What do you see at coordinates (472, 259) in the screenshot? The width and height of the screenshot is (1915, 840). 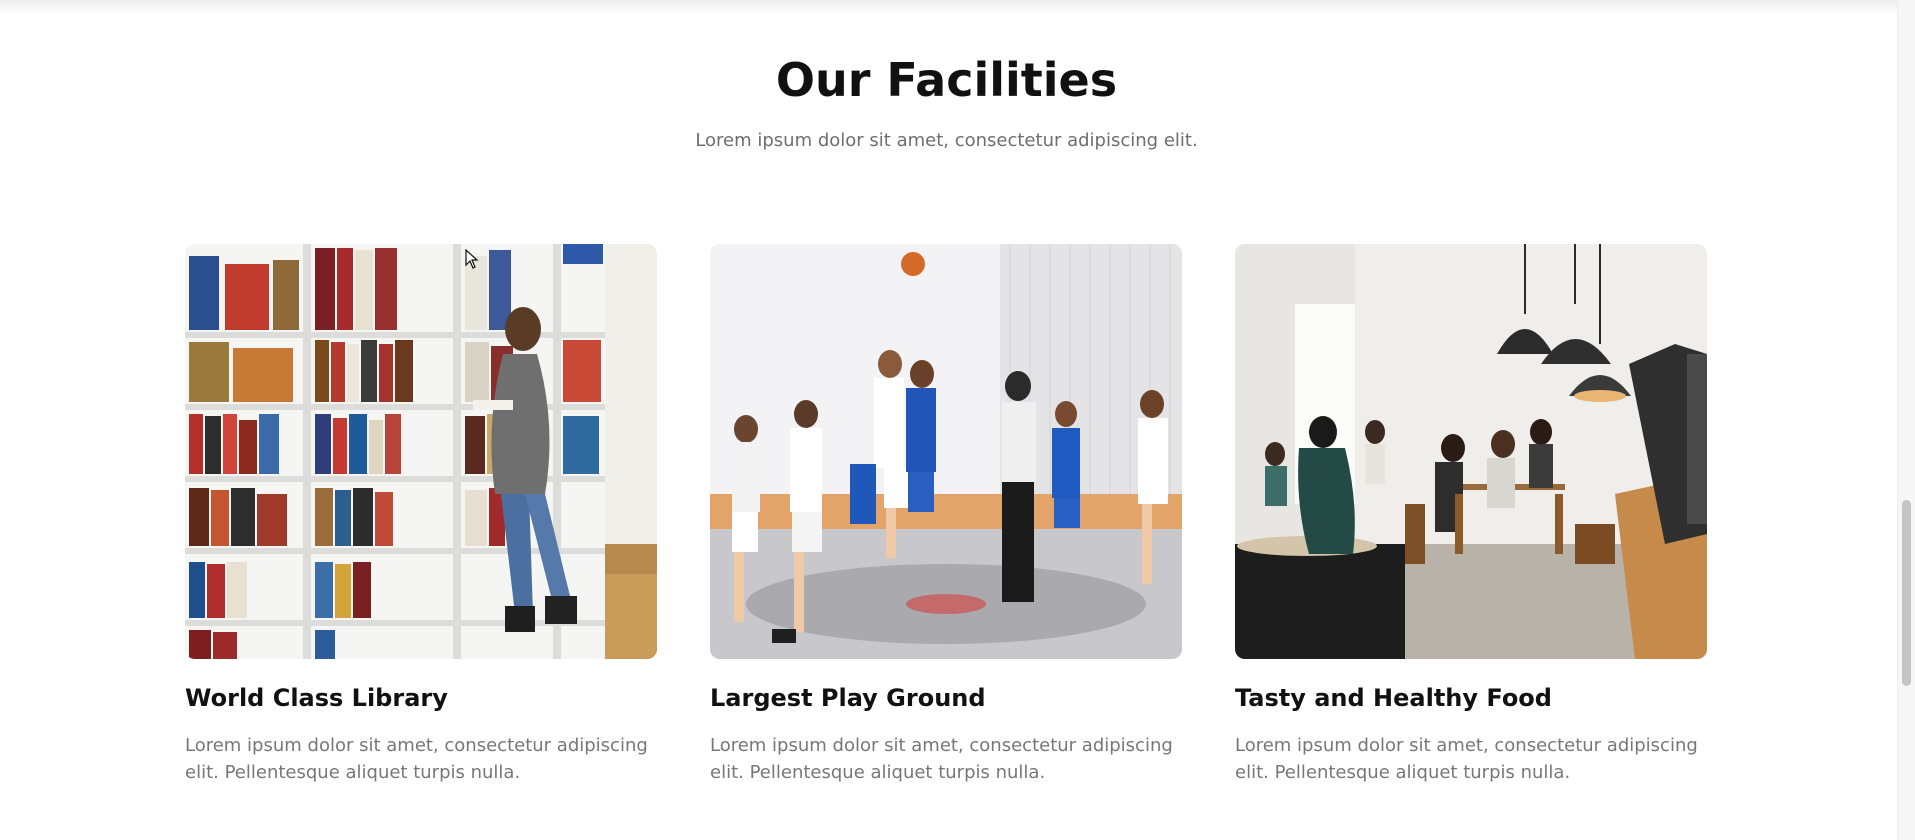 I see `mouse-cursor-icon` at bounding box center [472, 259].